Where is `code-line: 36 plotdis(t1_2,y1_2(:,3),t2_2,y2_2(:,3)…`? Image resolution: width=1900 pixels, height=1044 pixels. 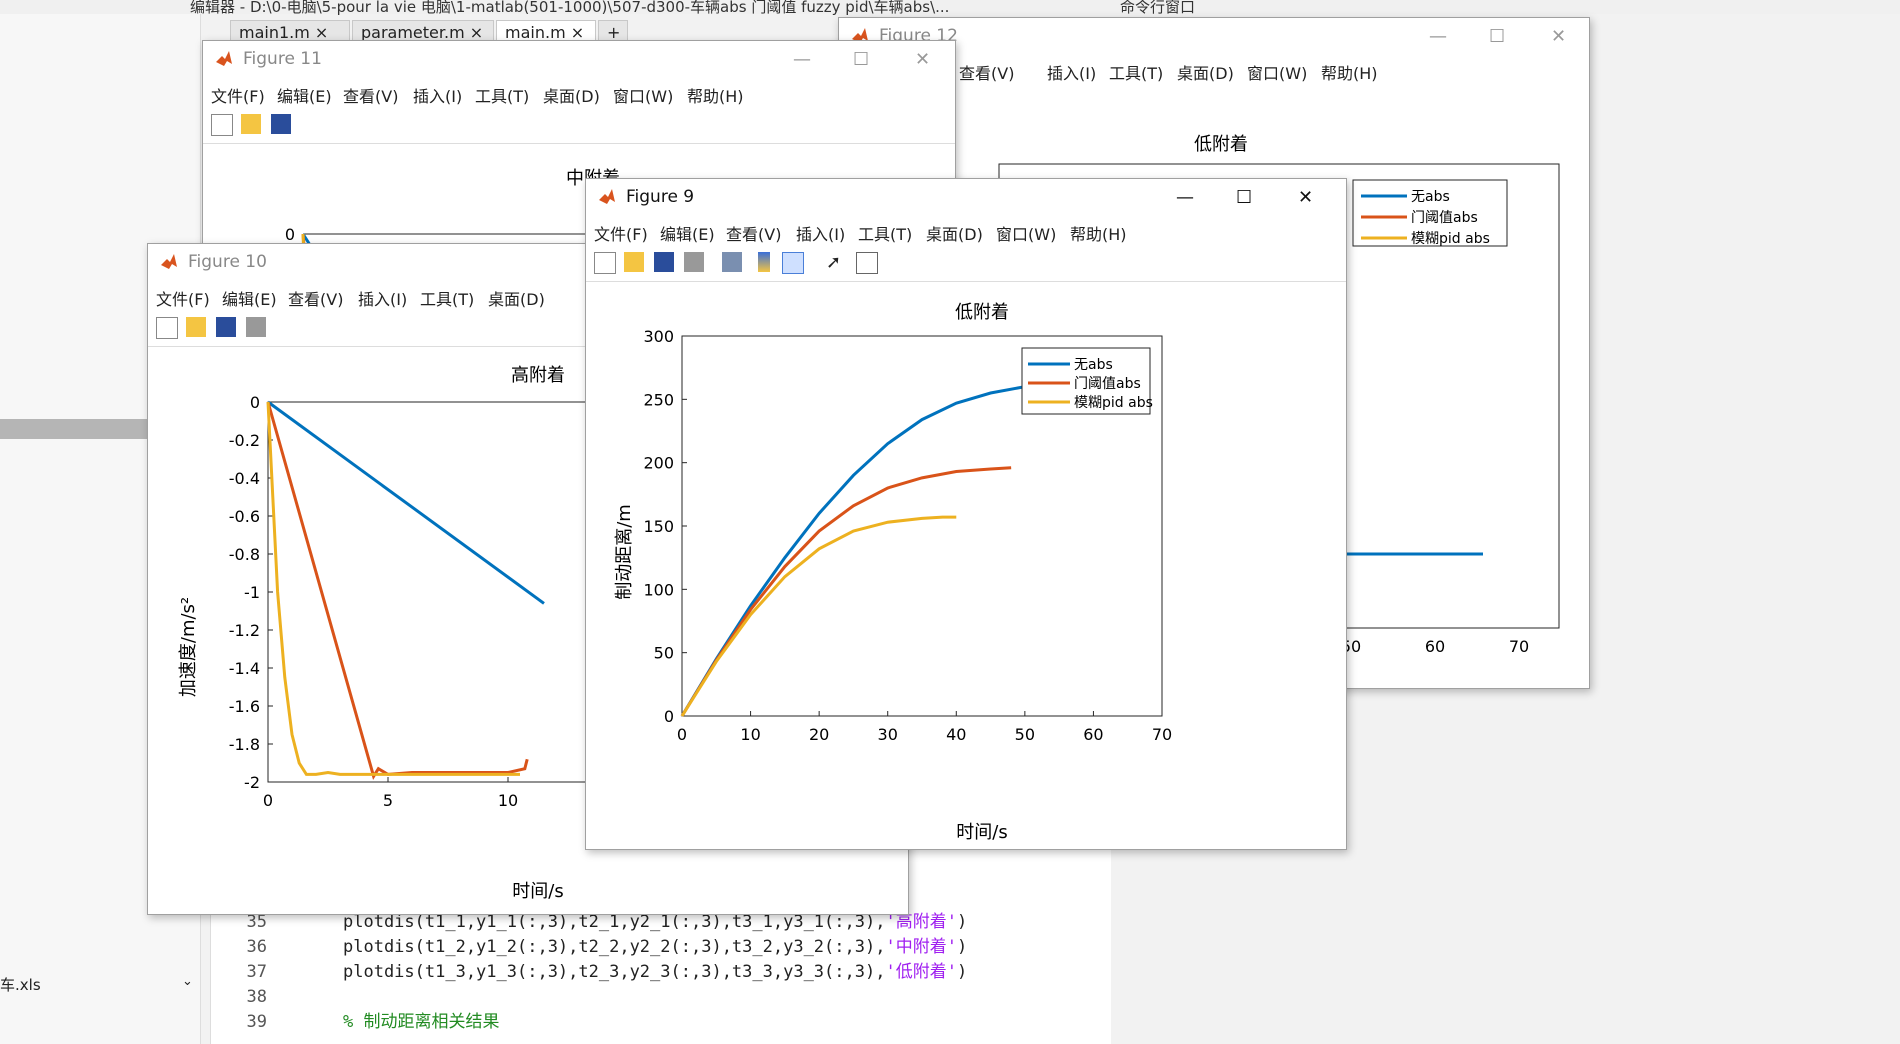 code-line: 36 plotdis(t1_2,y1_2(:,3),t2_2,y2_2(:,3)… is located at coordinates (607, 947).